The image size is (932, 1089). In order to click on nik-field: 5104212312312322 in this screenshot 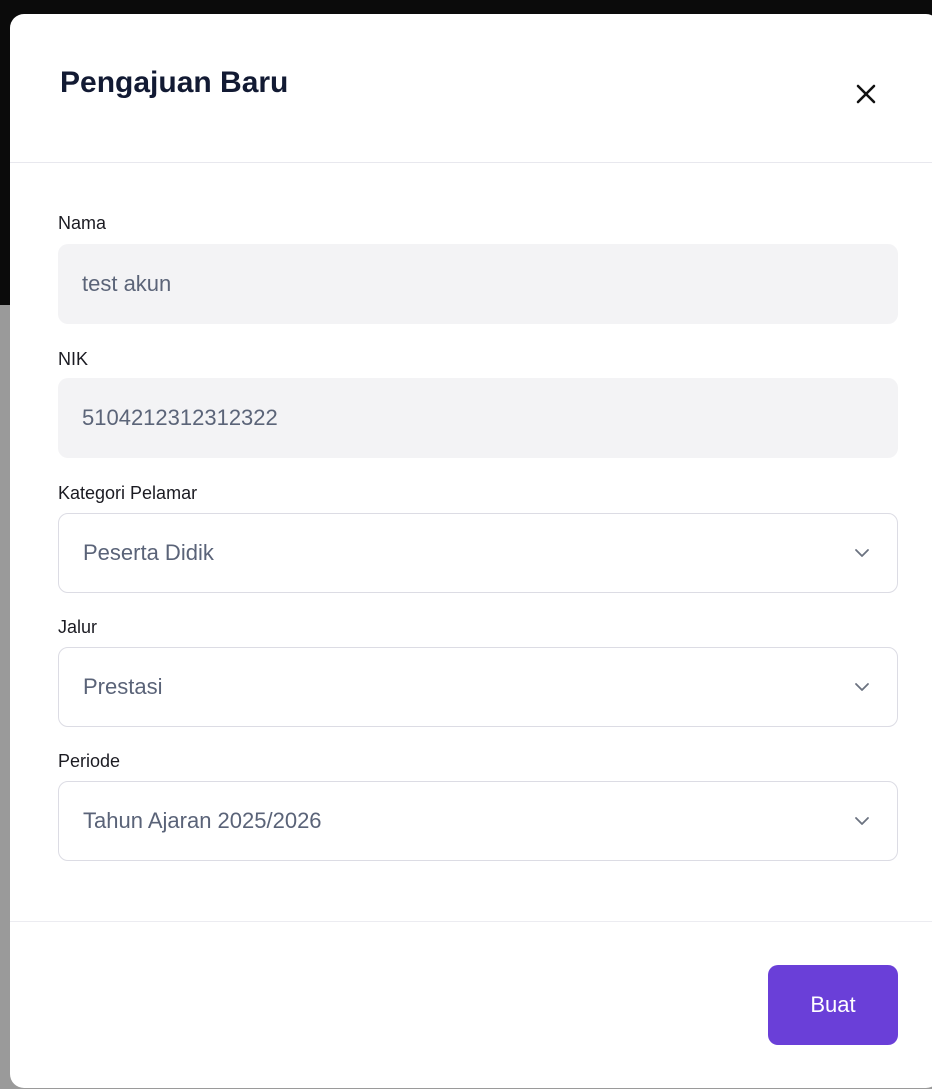, I will do `click(478, 418)`.